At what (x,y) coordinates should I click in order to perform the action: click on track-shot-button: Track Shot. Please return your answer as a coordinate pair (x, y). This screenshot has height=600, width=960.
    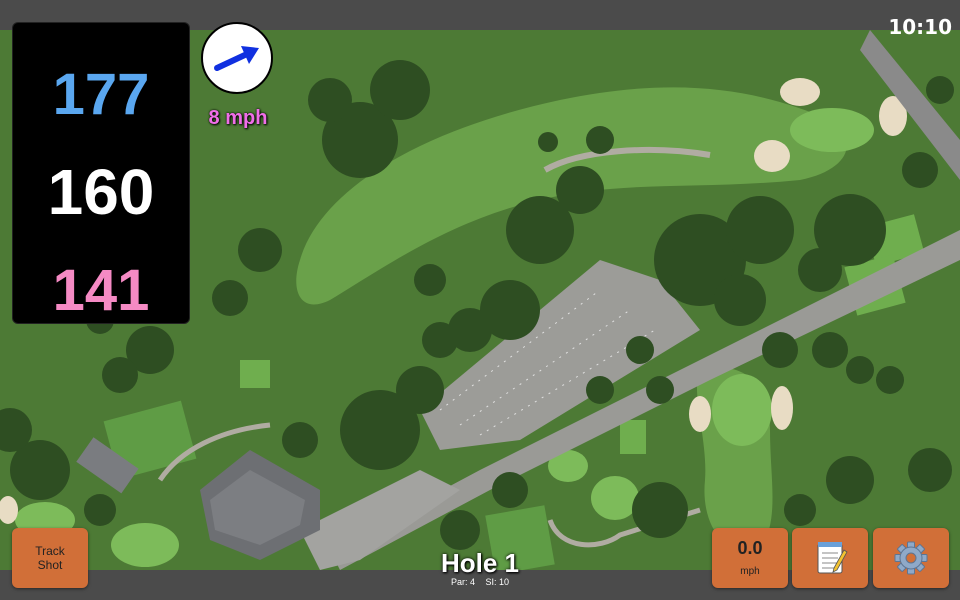
    Looking at the image, I should click on (50, 558).